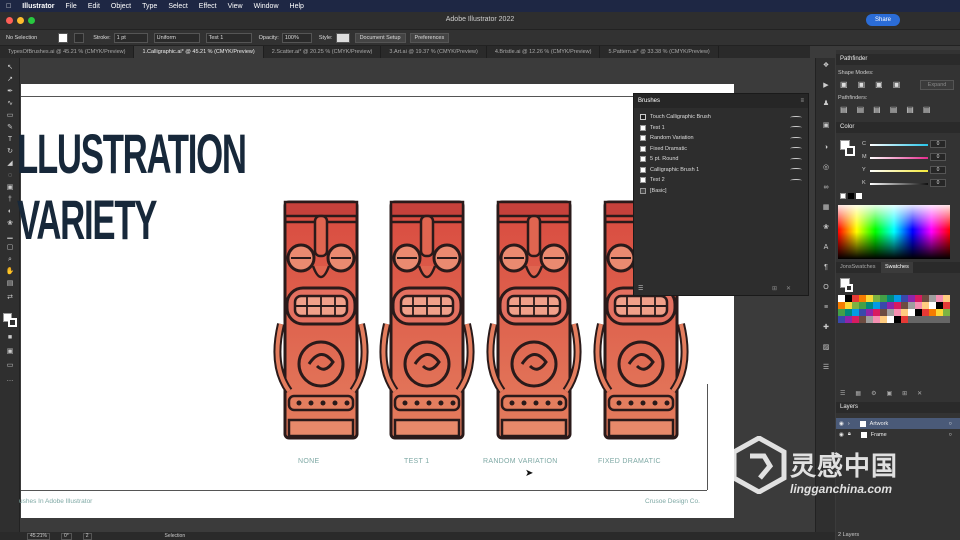 The height and width of the screenshot is (540, 960). I want to click on divide-icon: ▤, so click(844, 109).